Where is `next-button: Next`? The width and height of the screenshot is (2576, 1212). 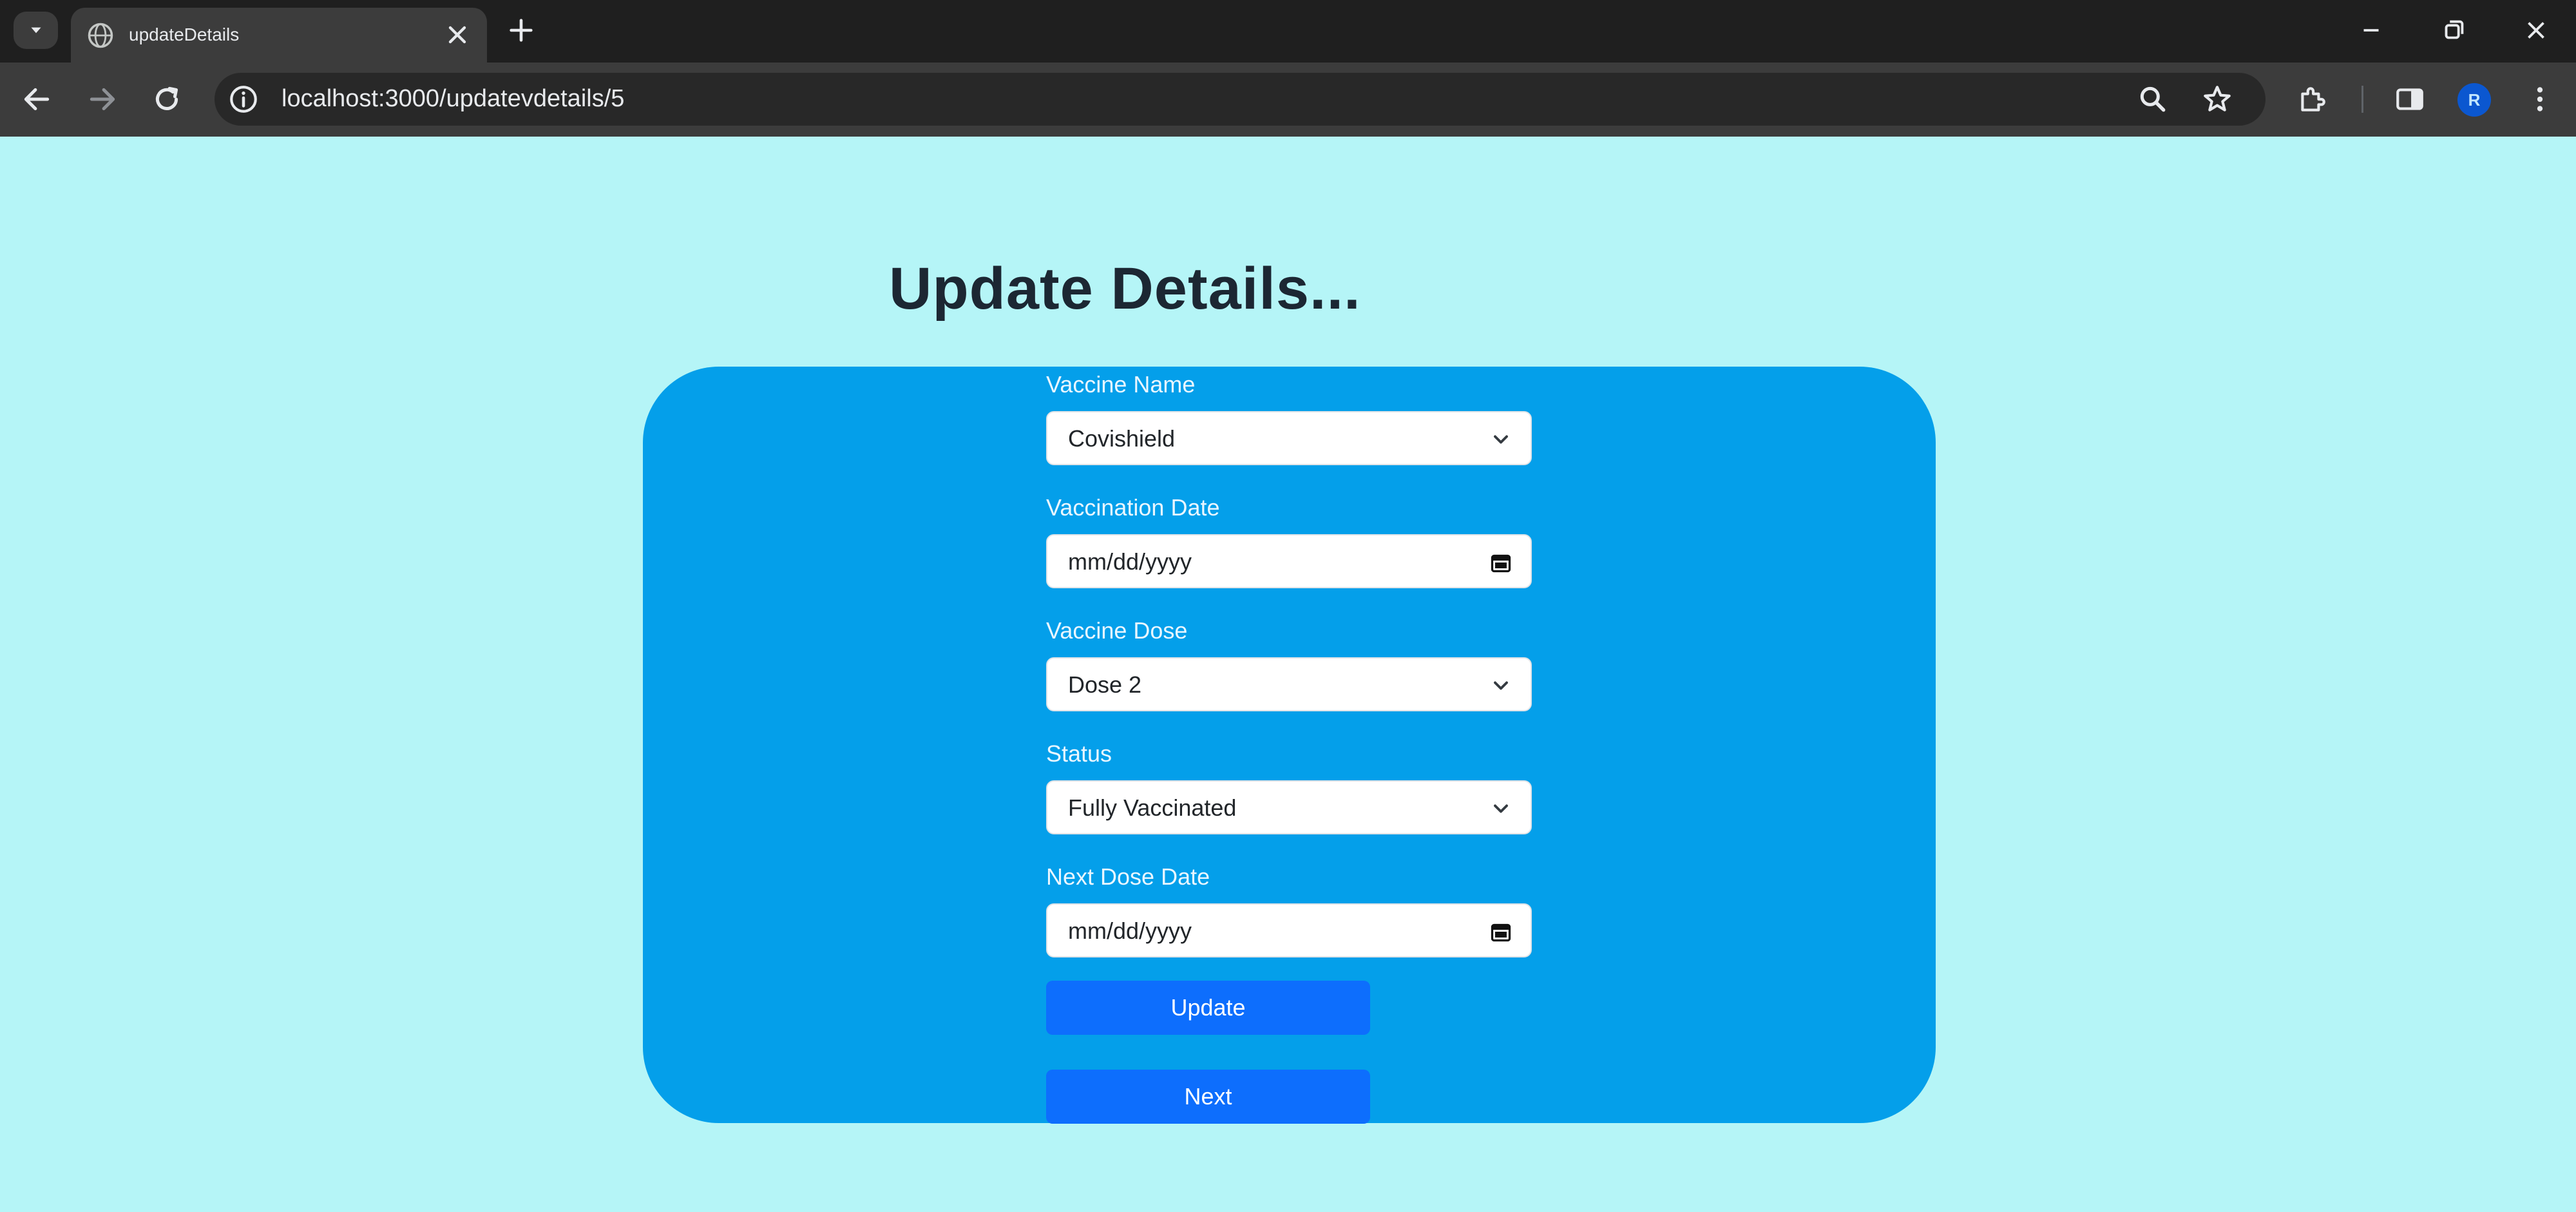 next-button: Next is located at coordinates (1208, 1097).